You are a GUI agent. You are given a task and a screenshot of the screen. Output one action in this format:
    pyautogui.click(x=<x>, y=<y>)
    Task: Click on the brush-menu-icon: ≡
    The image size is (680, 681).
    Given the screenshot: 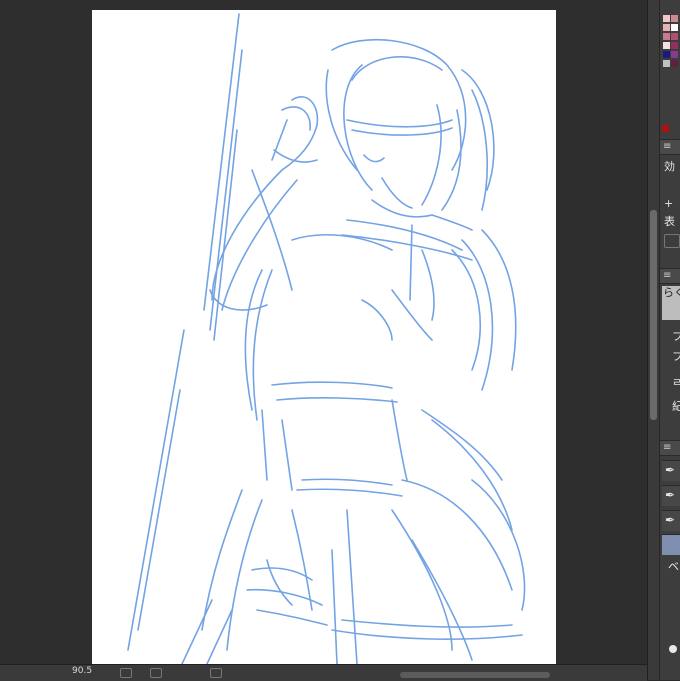 What is the action you would take?
    pyautogui.click(x=667, y=448)
    